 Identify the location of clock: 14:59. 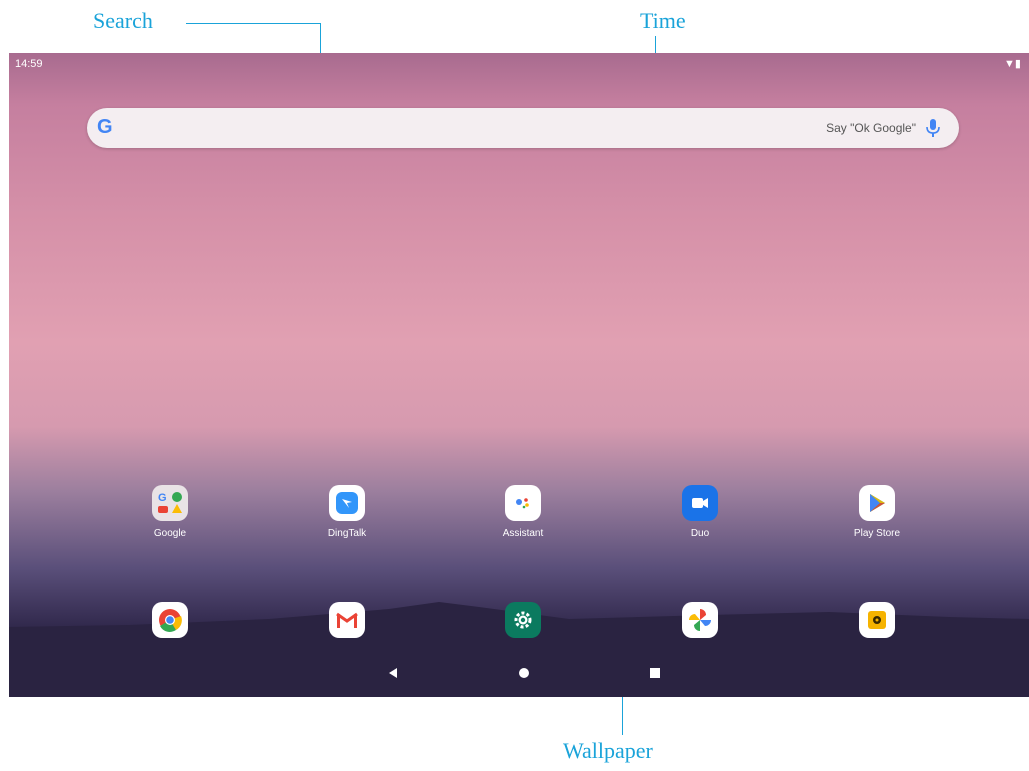
(29, 64).